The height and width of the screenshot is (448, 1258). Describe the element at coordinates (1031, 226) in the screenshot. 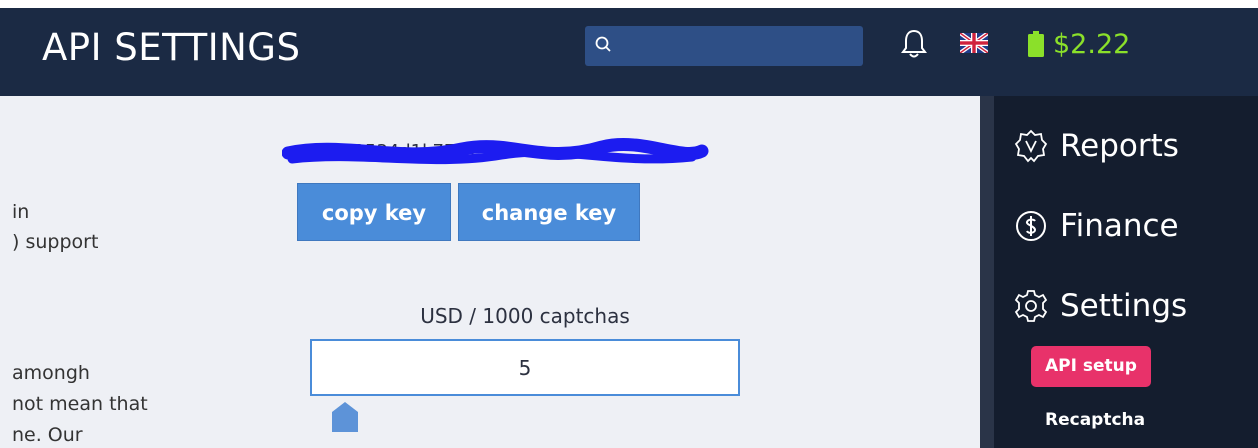

I see `dollar-circle-icon` at that location.